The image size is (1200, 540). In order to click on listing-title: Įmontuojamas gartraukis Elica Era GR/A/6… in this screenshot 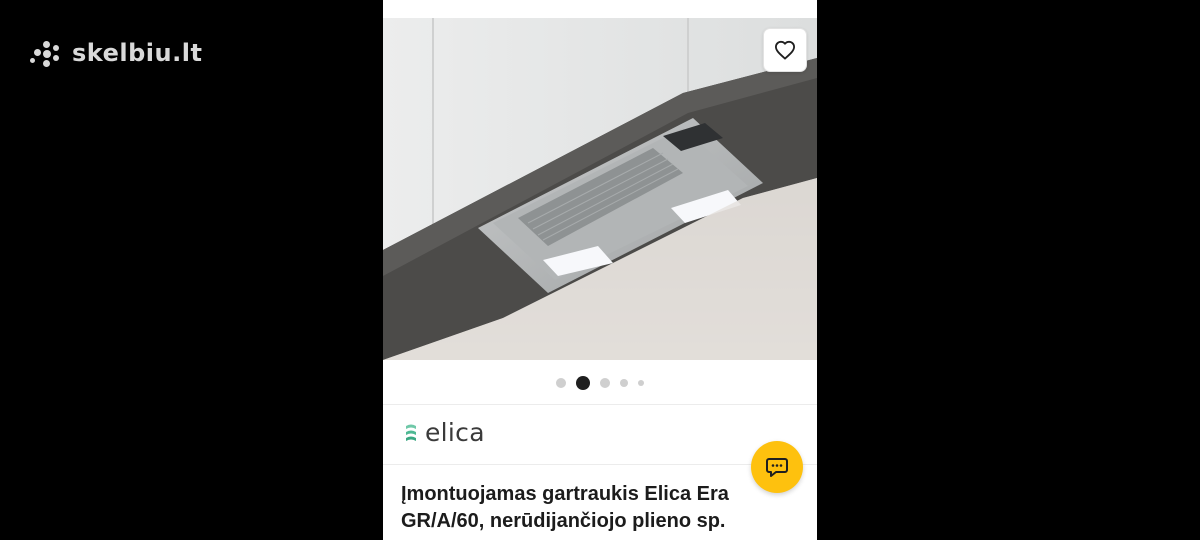, I will do `click(565, 507)`.